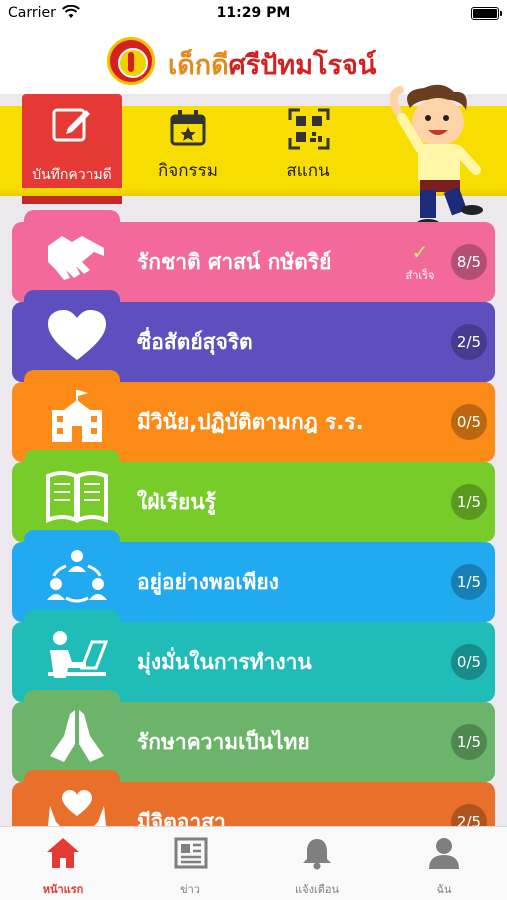 The height and width of the screenshot is (900, 507). What do you see at coordinates (420, 252) in the screenshot?
I see `checkmark-icon: ✓` at bounding box center [420, 252].